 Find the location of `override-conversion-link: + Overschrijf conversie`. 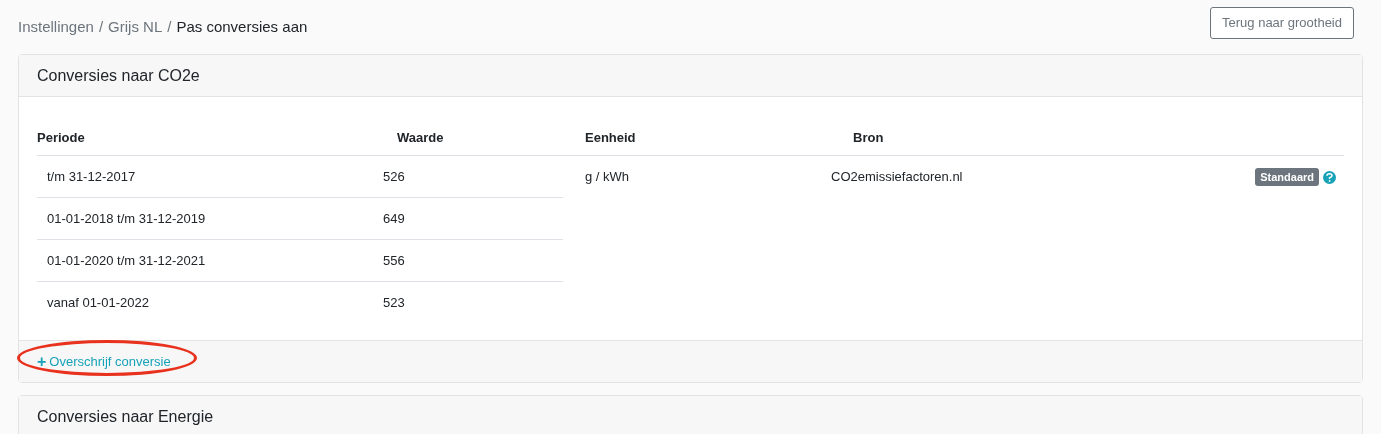

override-conversion-link: + Overschrijf conversie is located at coordinates (104, 361).